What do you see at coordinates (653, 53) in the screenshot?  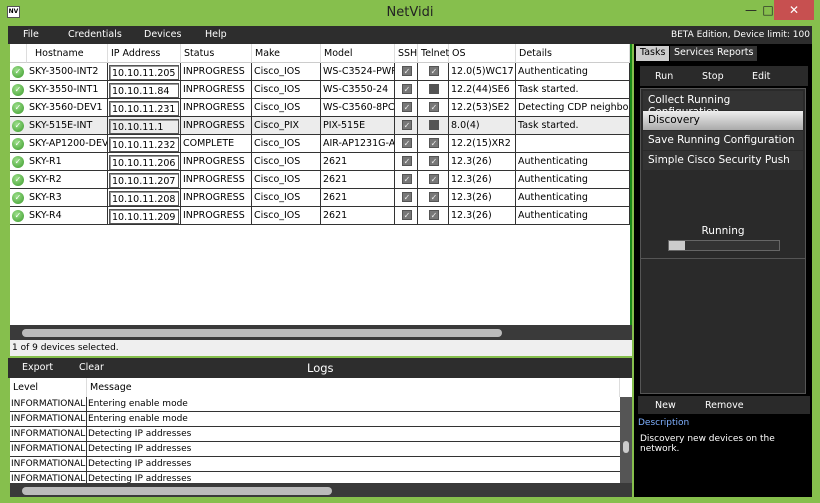 I see `tab-tasks: Tasks` at bounding box center [653, 53].